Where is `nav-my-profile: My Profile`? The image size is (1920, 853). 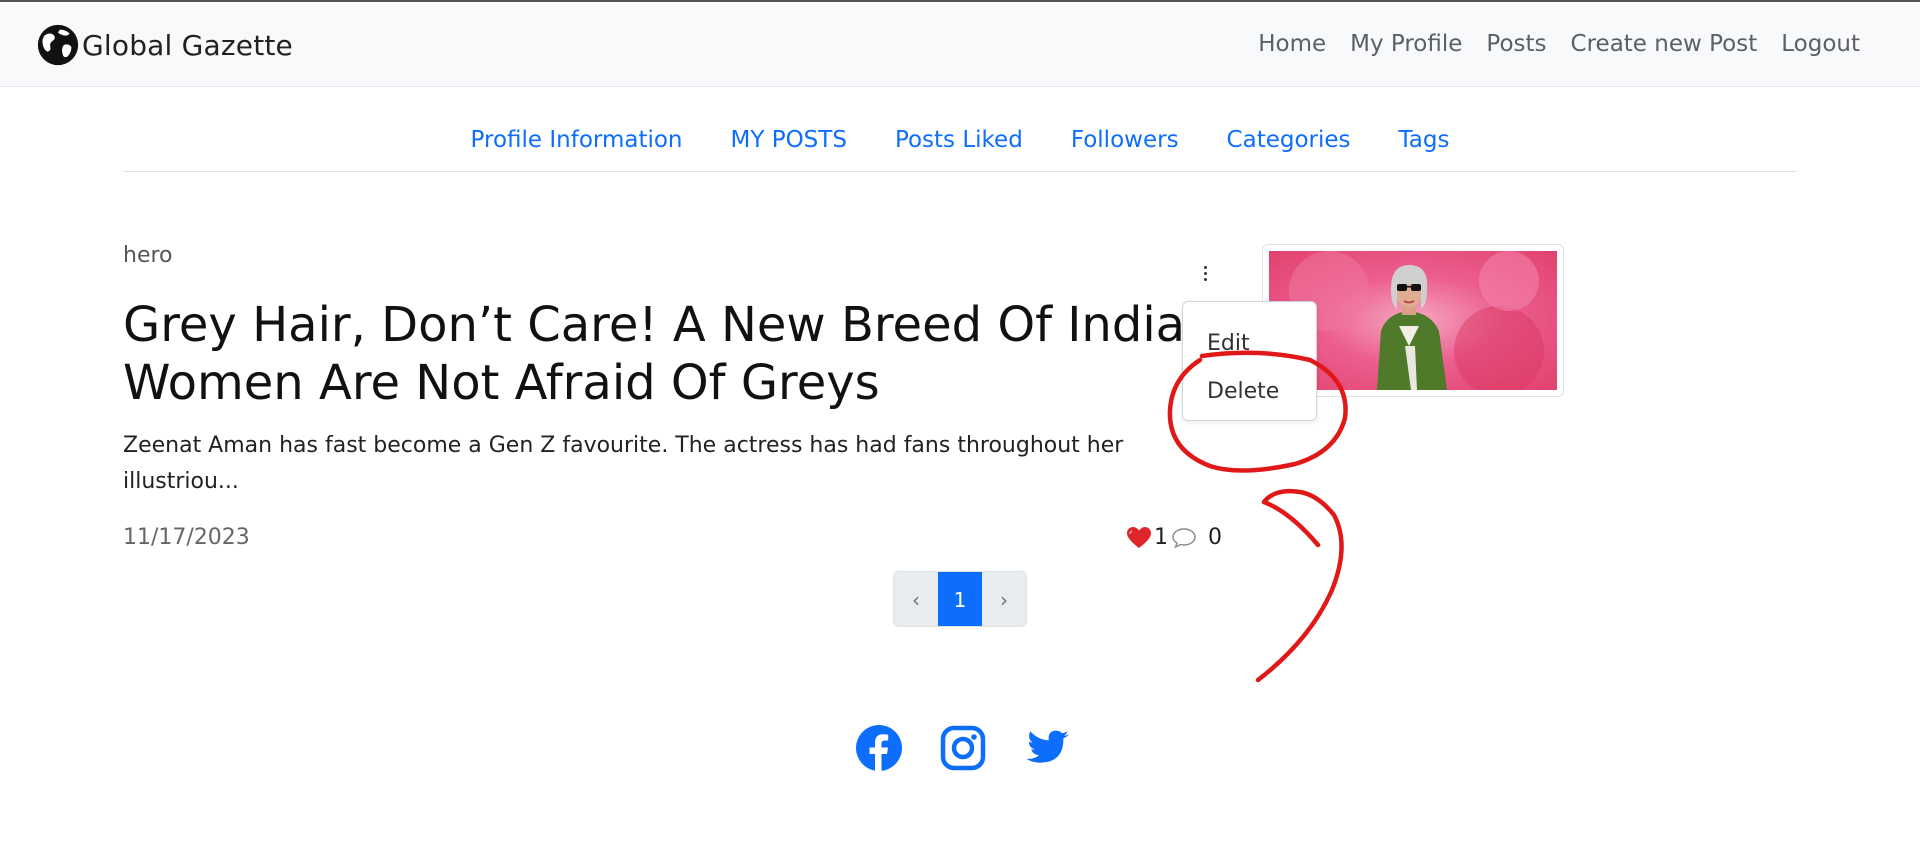 nav-my-profile: My Profile is located at coordinates (1406, 44).